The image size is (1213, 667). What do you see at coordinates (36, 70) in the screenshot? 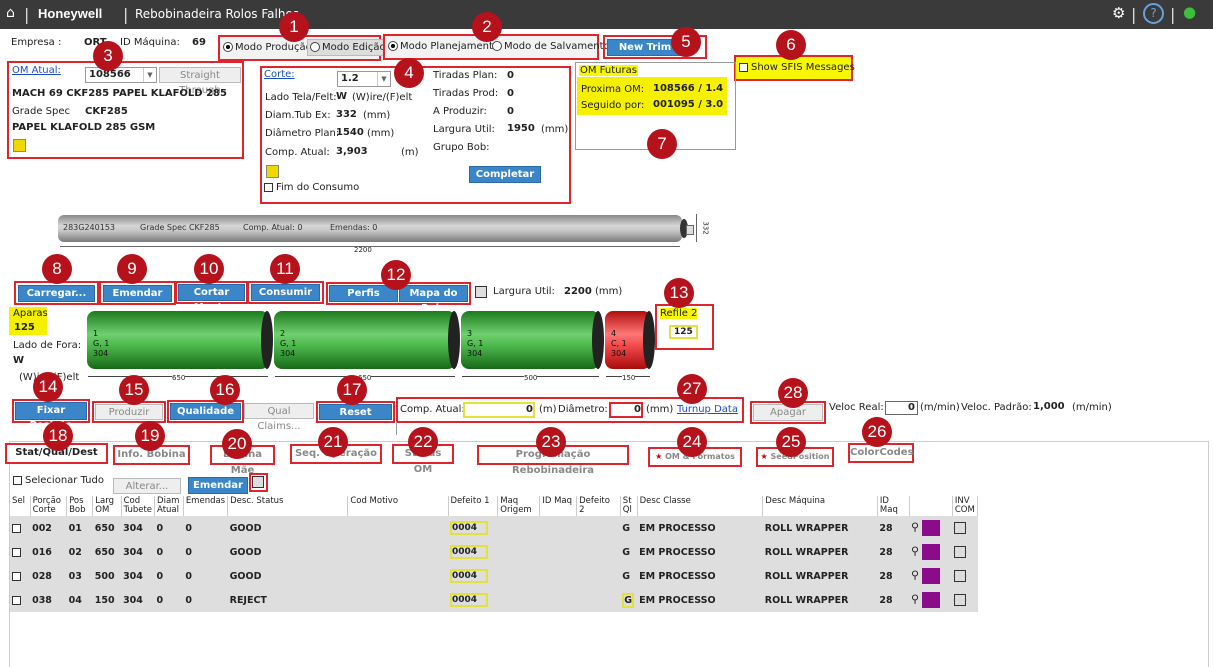
I see `om-atual-link: OM Atual:` at bounding box center [36, 70].